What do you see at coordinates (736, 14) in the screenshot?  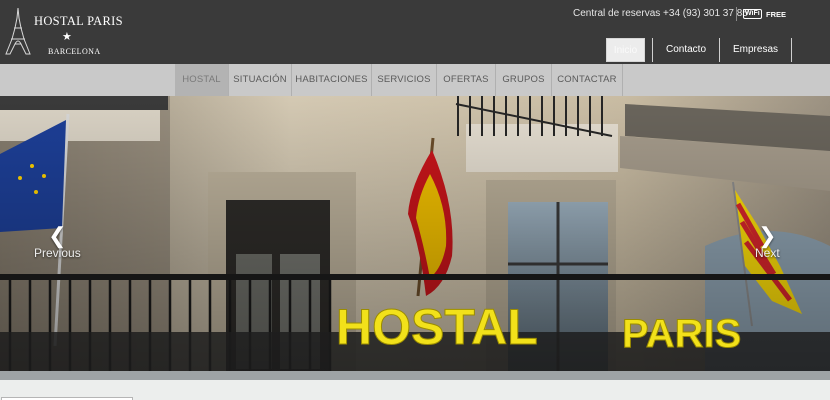 I see `header-divider` at bounding box center [736, 14].